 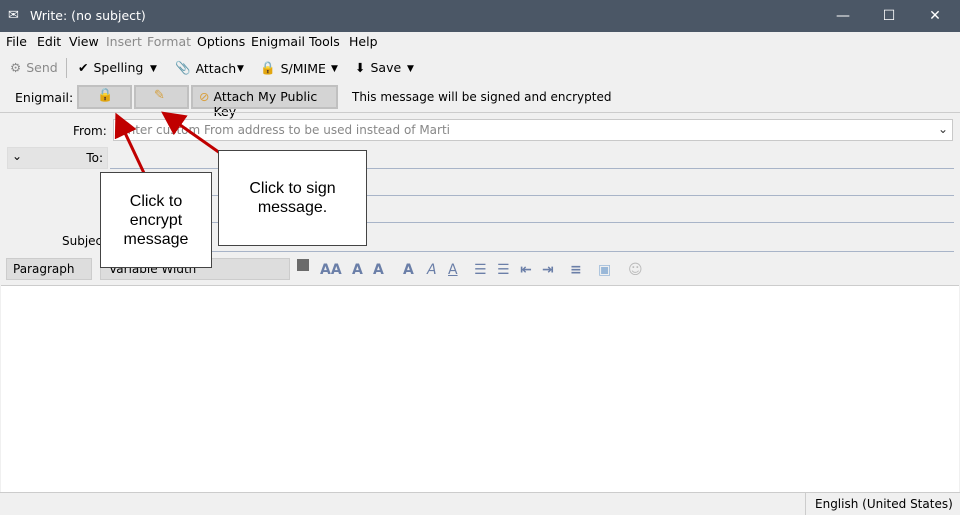 I want to click on sign-callout: Click to sign message., so click(x=292, y=198).